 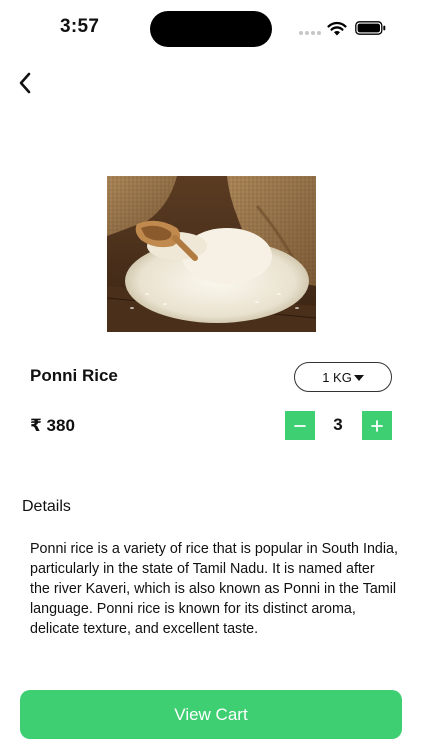 I want to click on status-time: 3:57, so click(x=80, y=26).